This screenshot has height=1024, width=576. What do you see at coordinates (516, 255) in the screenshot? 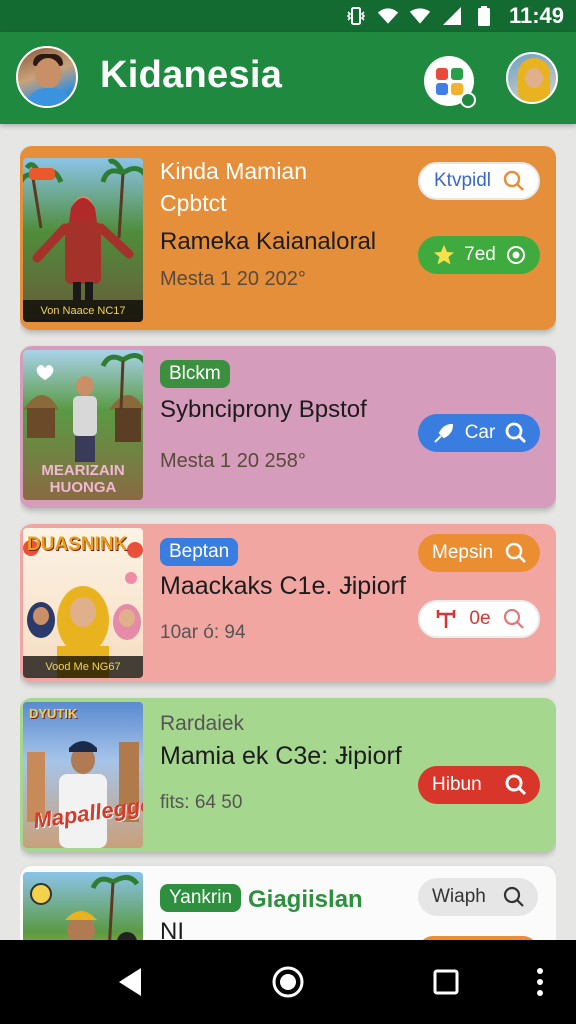
I see `radio-icon` at bounding box center [516, 255].